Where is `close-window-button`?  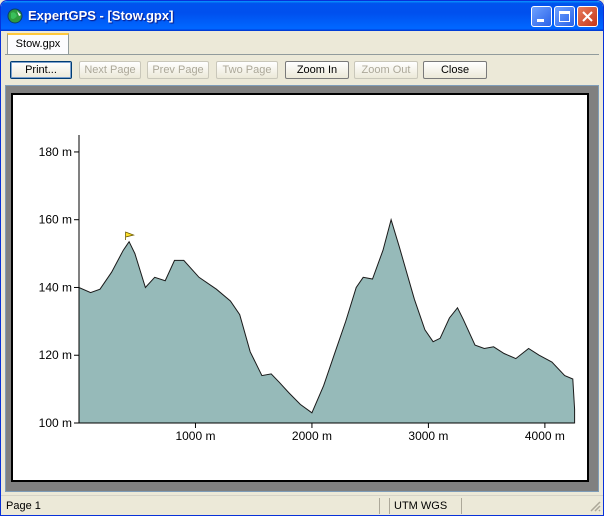 close-window-button is located at coordinates (587, 16).